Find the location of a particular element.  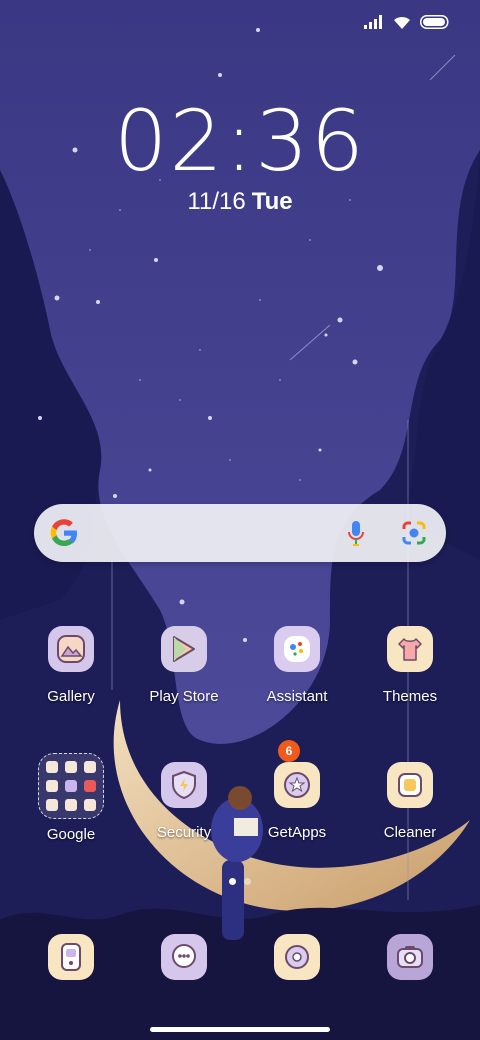

dock-messaging is located at coordinates (184, 957).